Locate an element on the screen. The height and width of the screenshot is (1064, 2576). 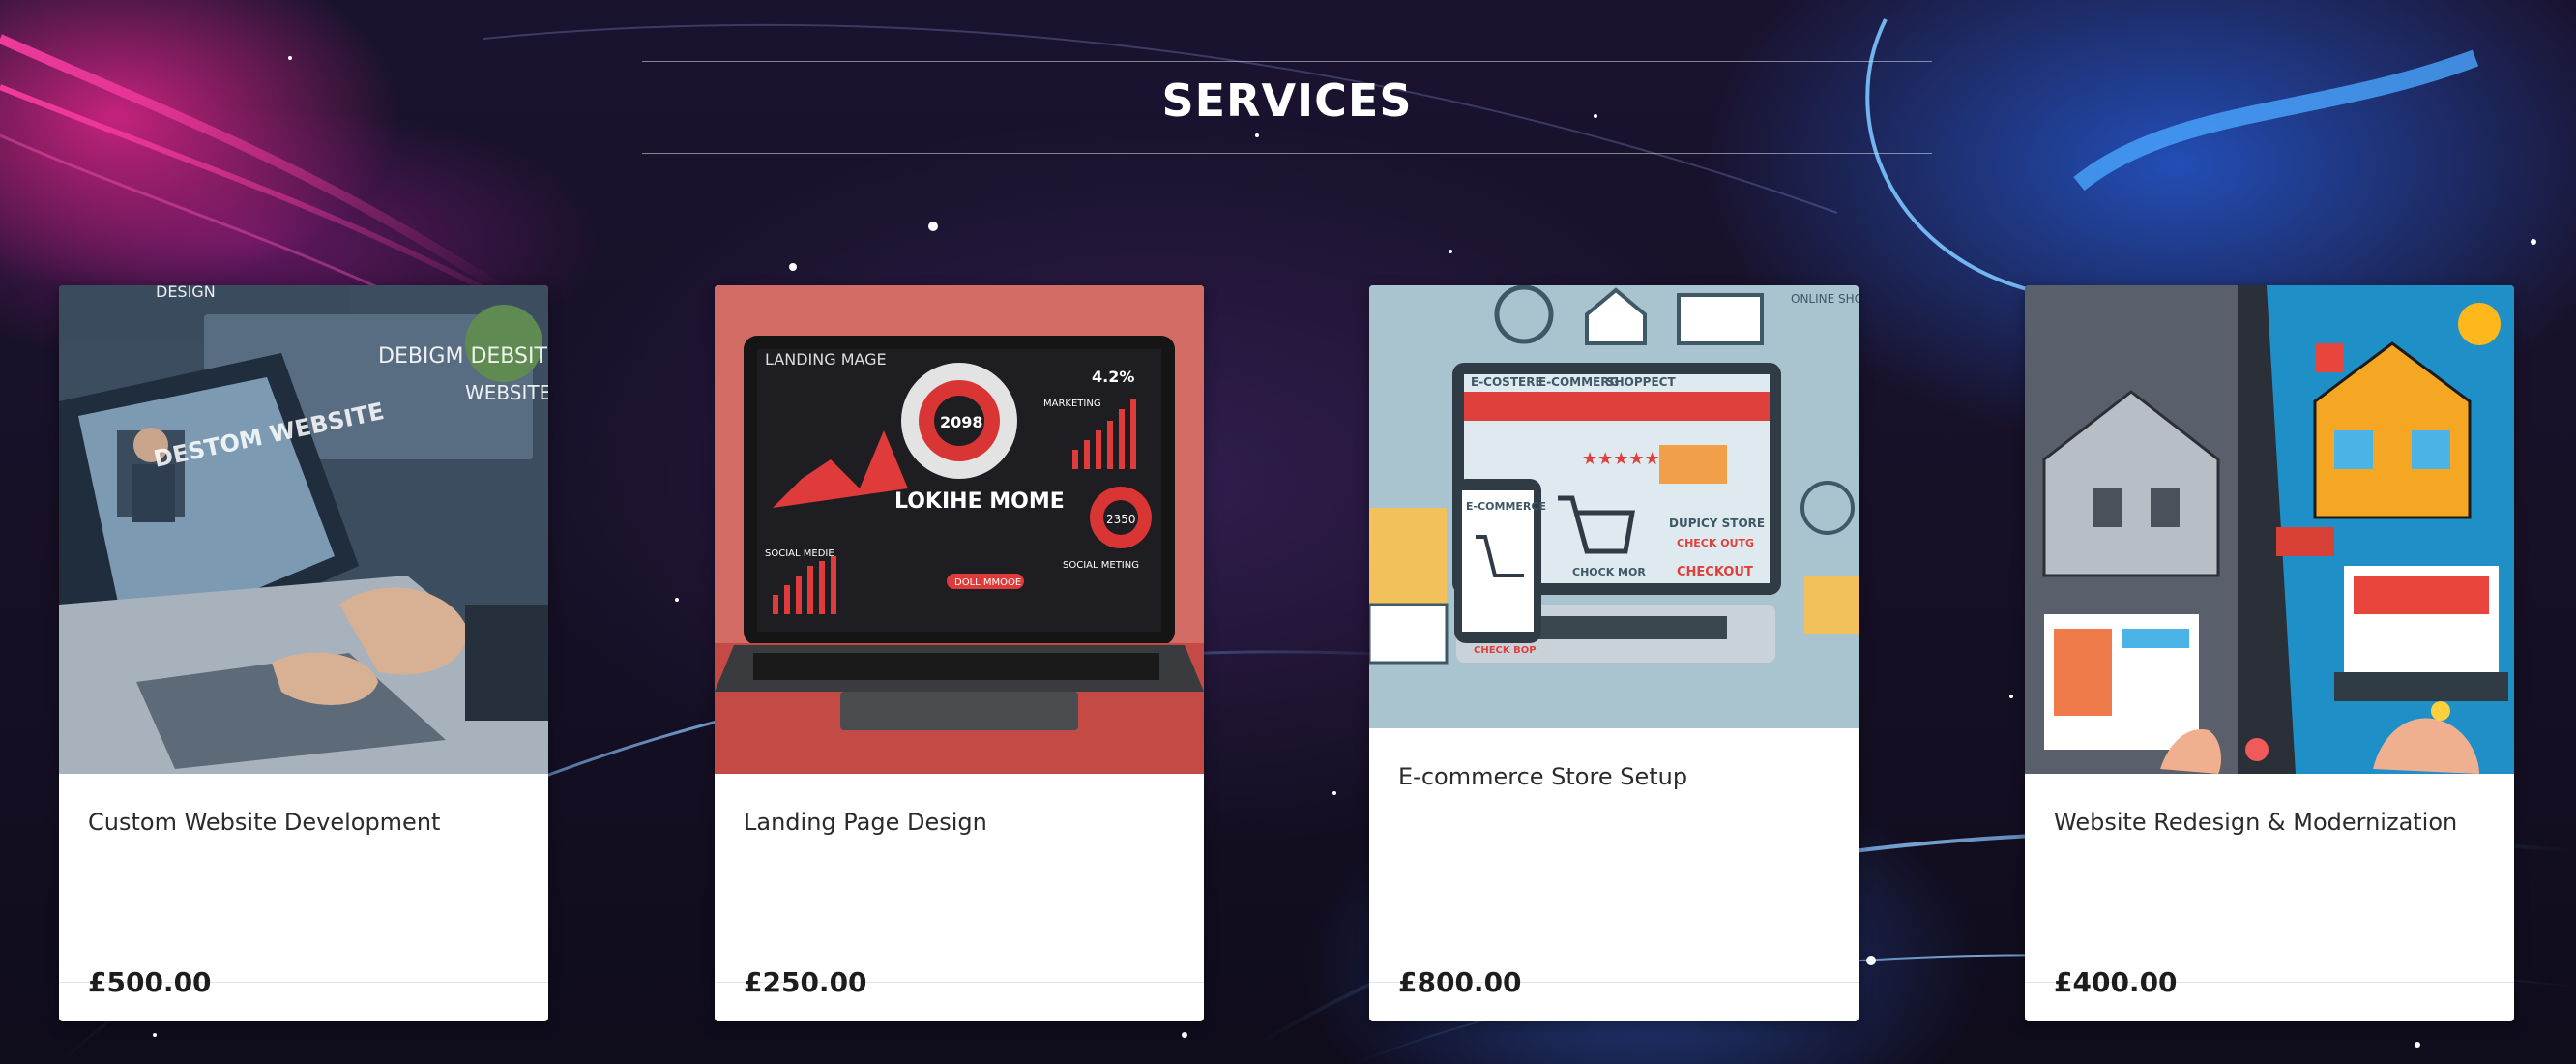
image-text-social-media: SOCIAL MEDIE is located at coordinates (799, 553).